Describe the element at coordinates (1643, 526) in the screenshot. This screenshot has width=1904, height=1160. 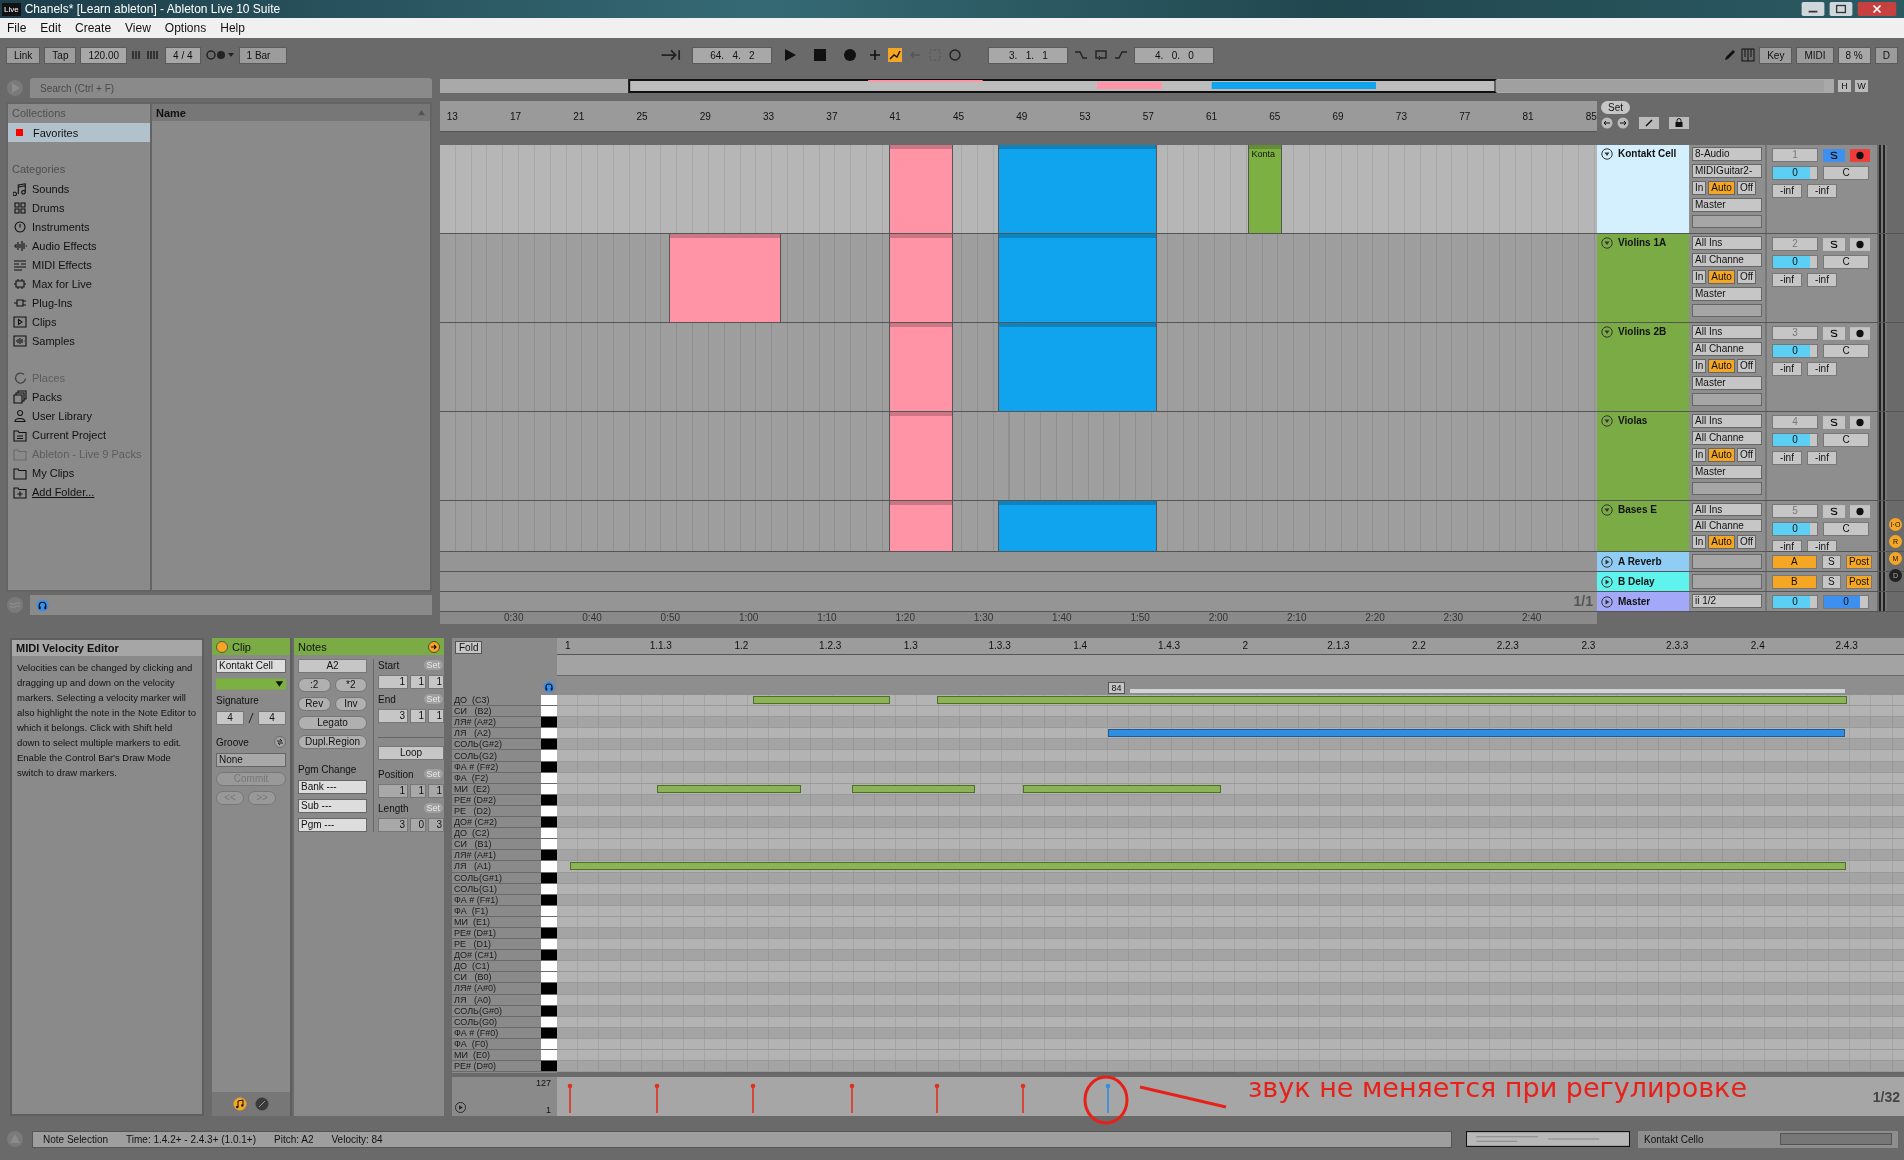
I see `track-header: Bases E` at that location.